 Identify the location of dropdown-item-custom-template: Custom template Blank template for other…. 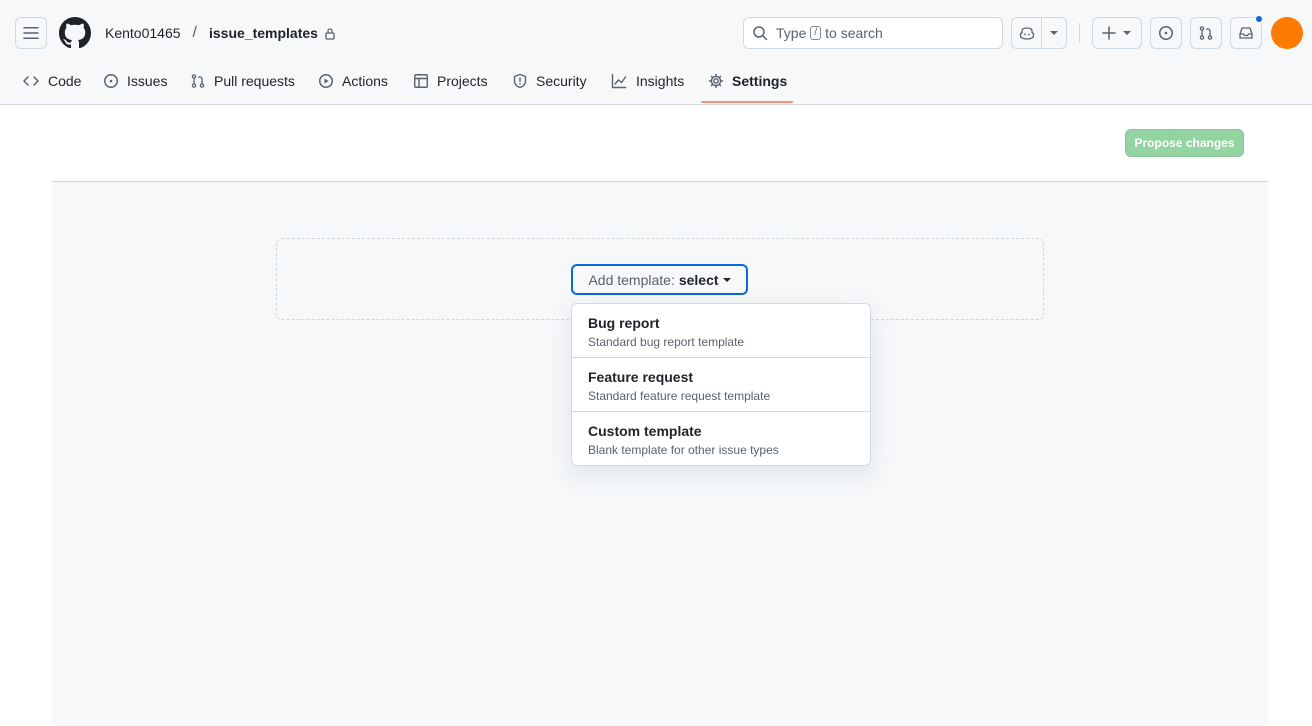
(721, 438).